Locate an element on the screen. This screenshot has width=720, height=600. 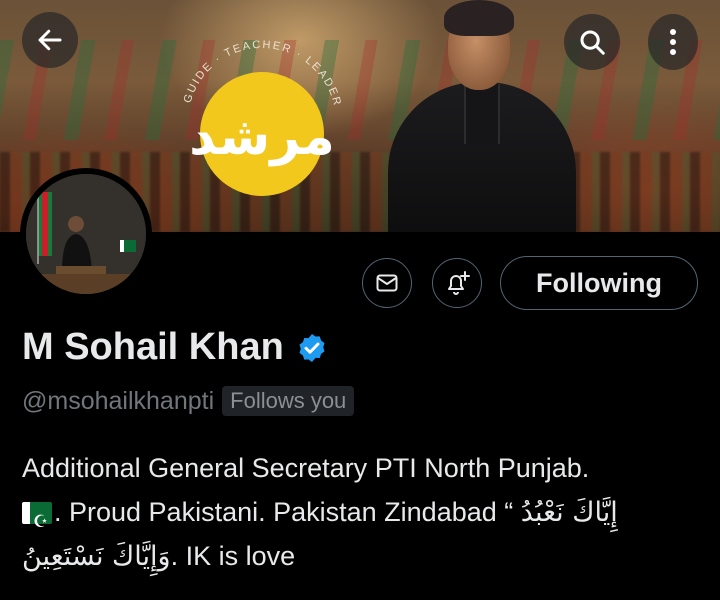
following-button: Following is located at coordinates (599, 283).